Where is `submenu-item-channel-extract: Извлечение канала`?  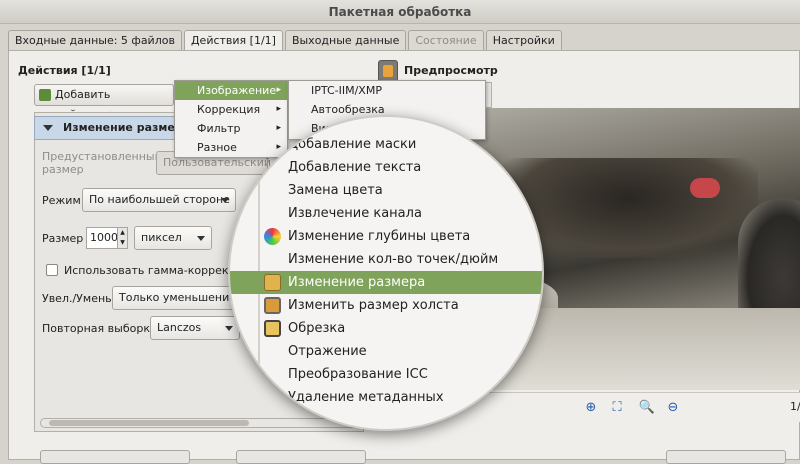
submenu-item-channel-extract: Извлечение канала is located at coordinates (386, 213).